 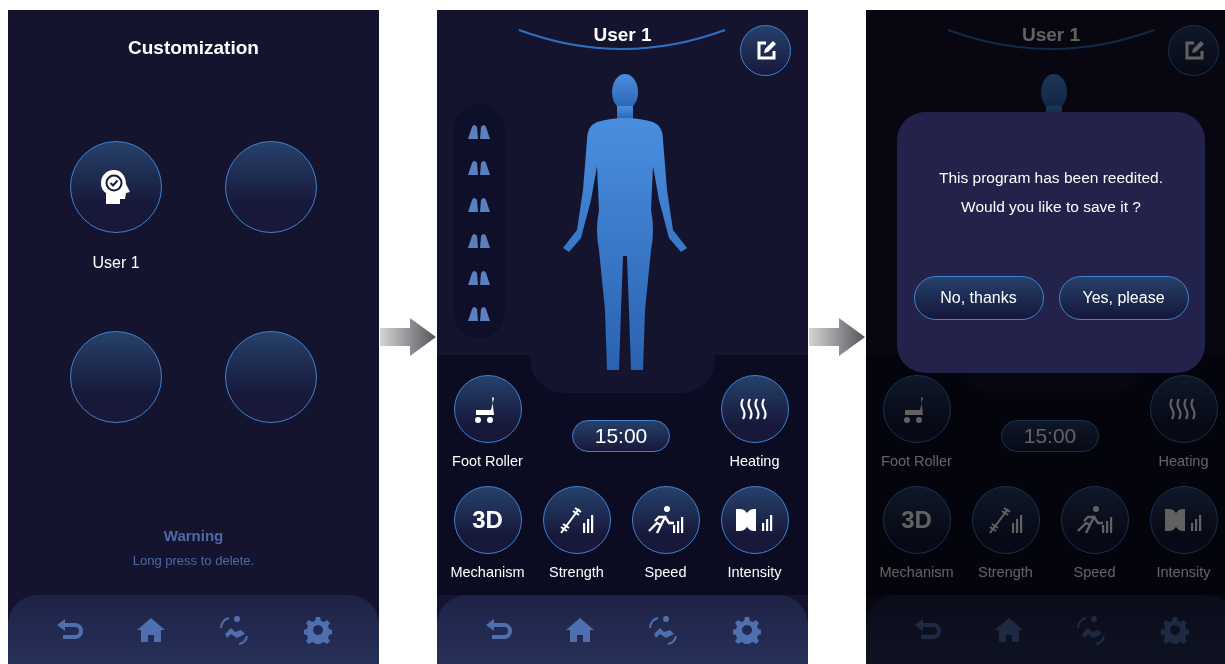 What do you see at coordinates (1051, 178) in the screenshot?
I see `dialog-message: This program has been reedited.` at bounding box center [1051, 178].